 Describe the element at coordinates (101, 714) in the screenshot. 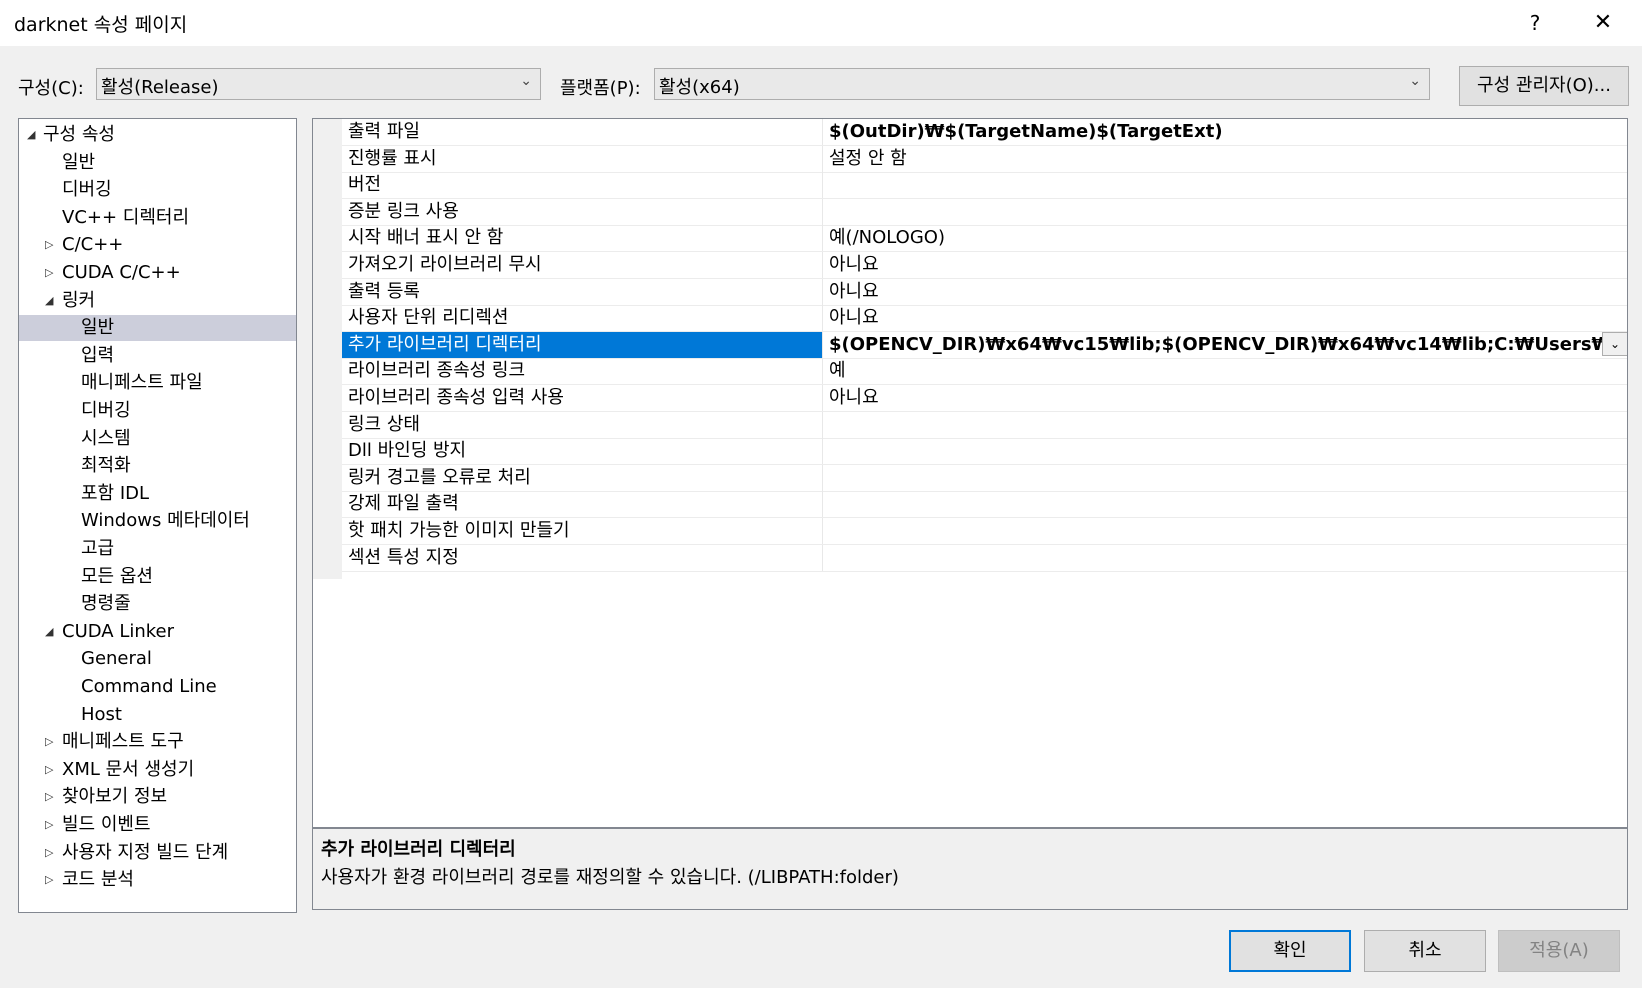

I see `tree-item-label: Host` at that location.